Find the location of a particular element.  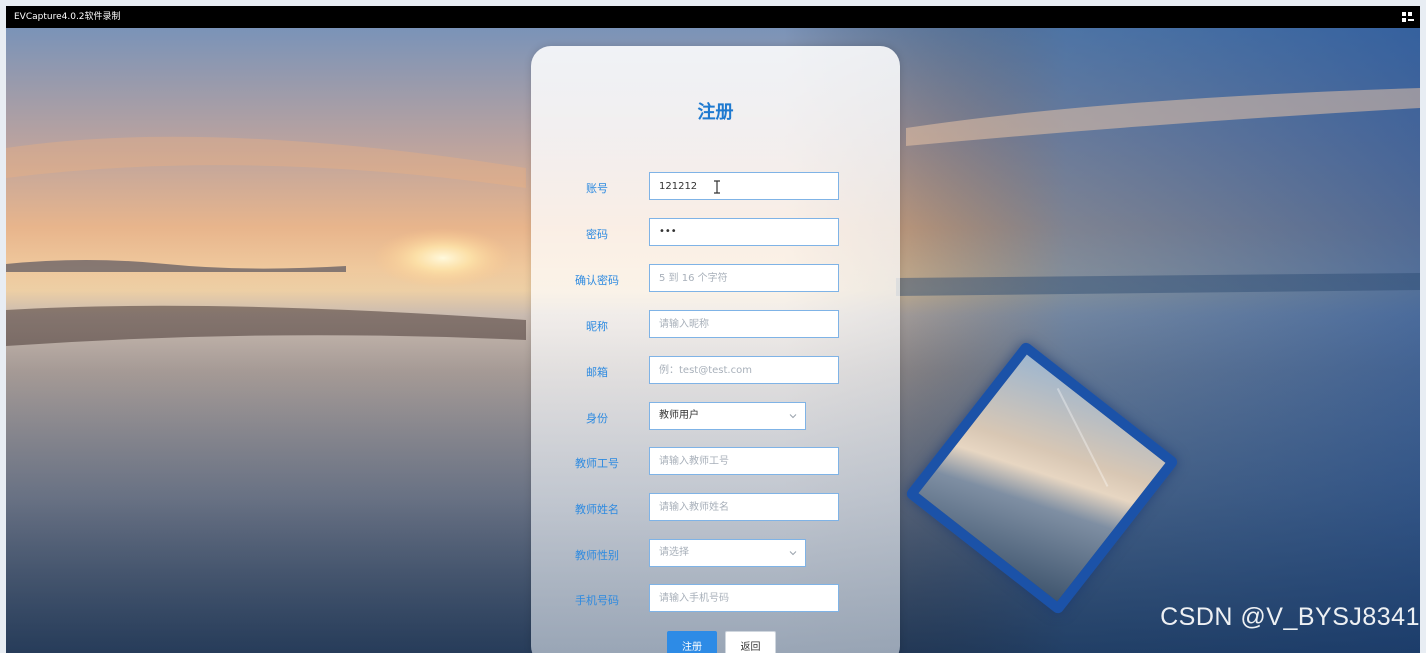

account-row: 账号 is located at coordinates (715, 187).